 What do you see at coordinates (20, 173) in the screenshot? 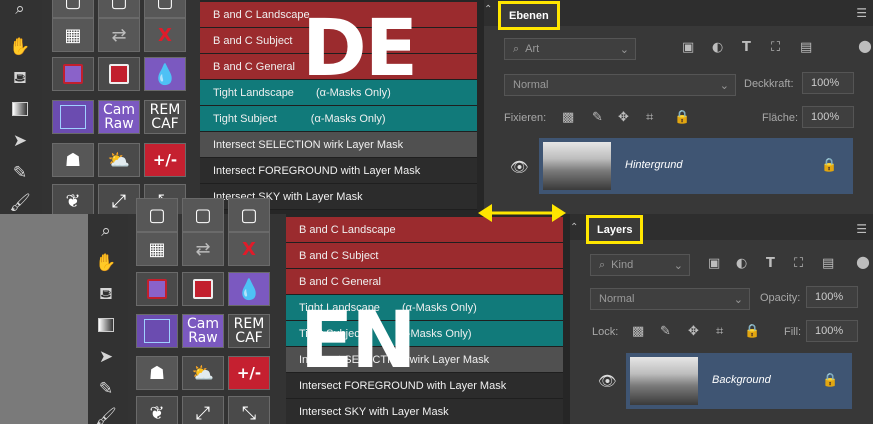
I see `dodge-tool-icon: ✎` at bounding box center [20, 173].